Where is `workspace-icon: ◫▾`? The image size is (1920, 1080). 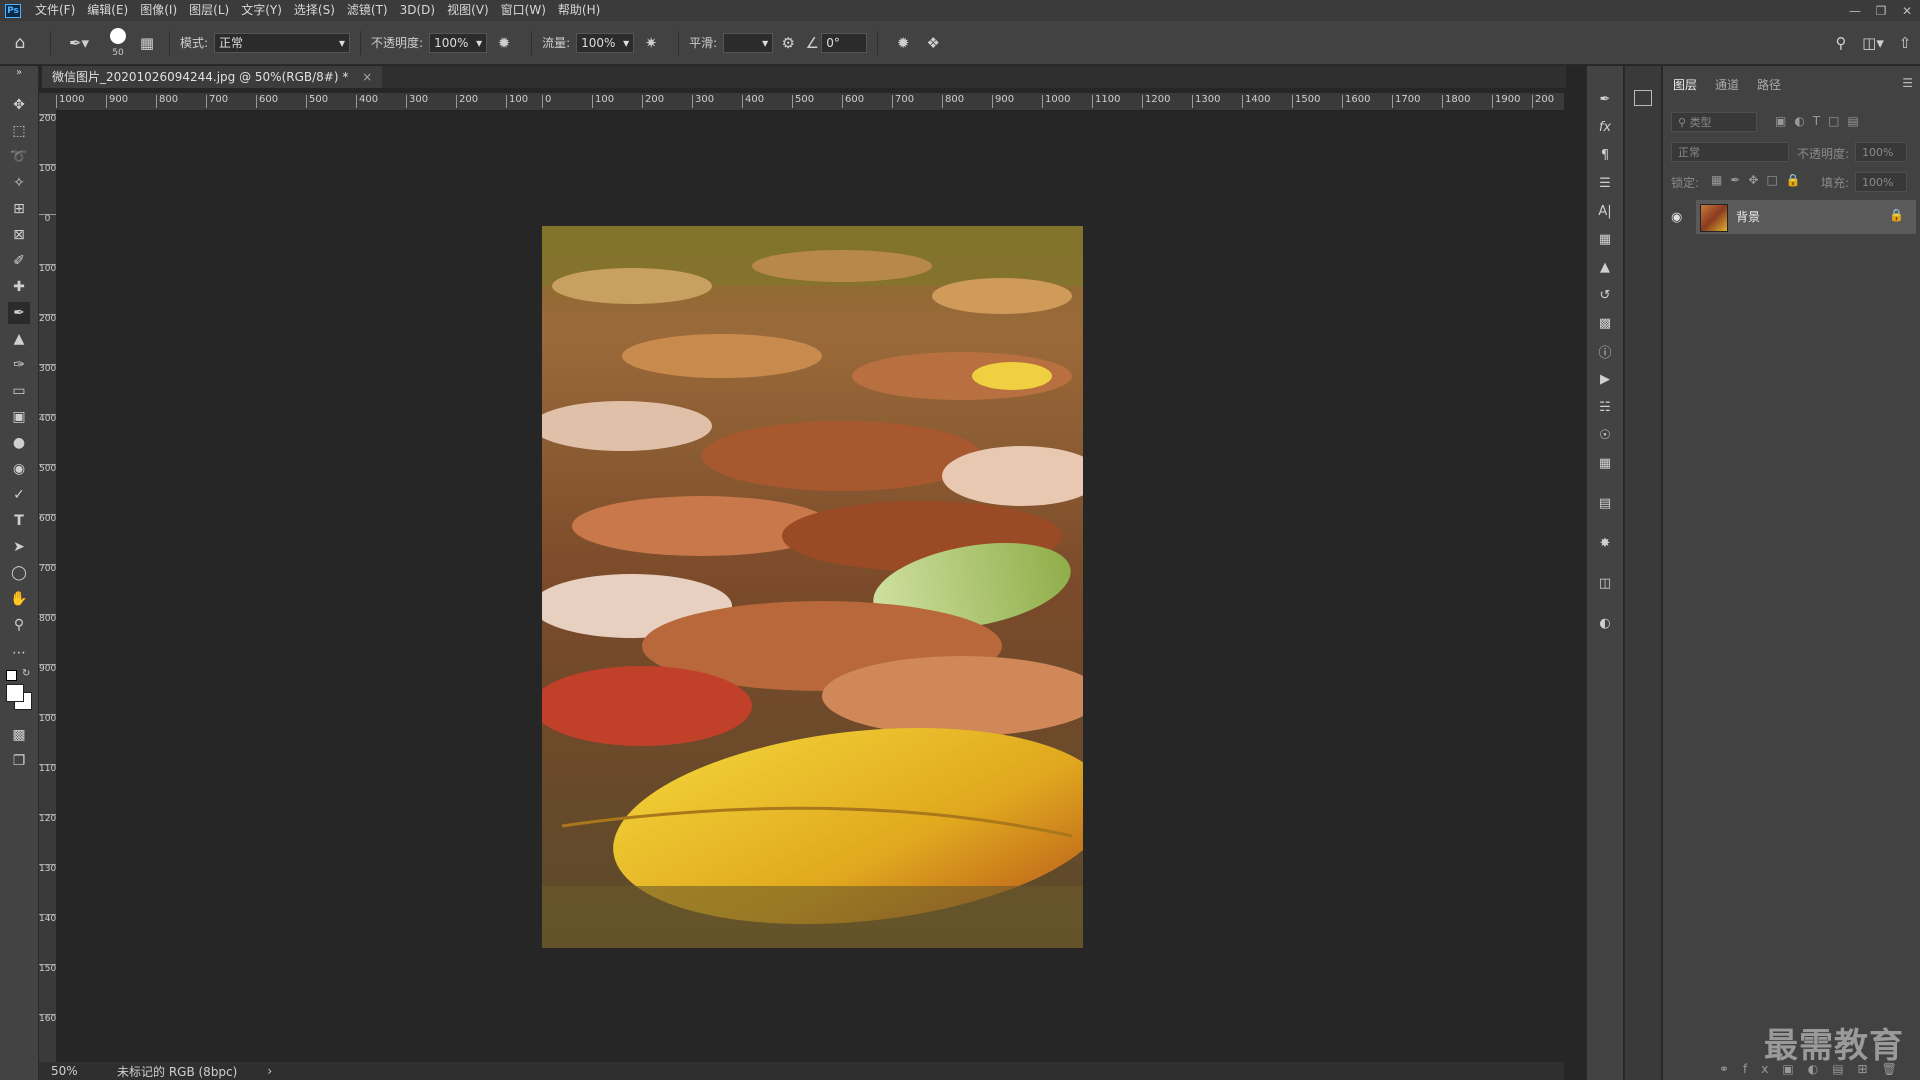
workspace-icon: ◫▾ is located at coordinates (1873, 43).